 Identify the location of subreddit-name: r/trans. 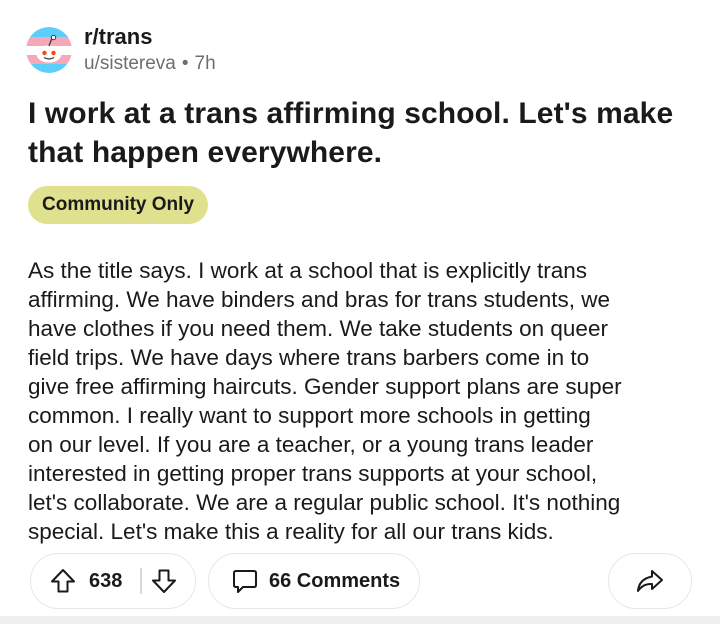
(150, 37).